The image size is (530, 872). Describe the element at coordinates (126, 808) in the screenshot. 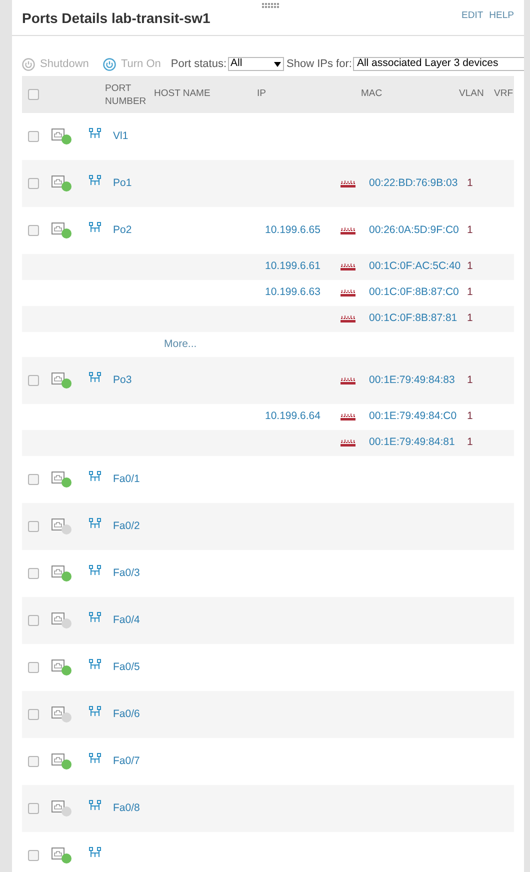

I see `port-link: Fa0/8` at that location.